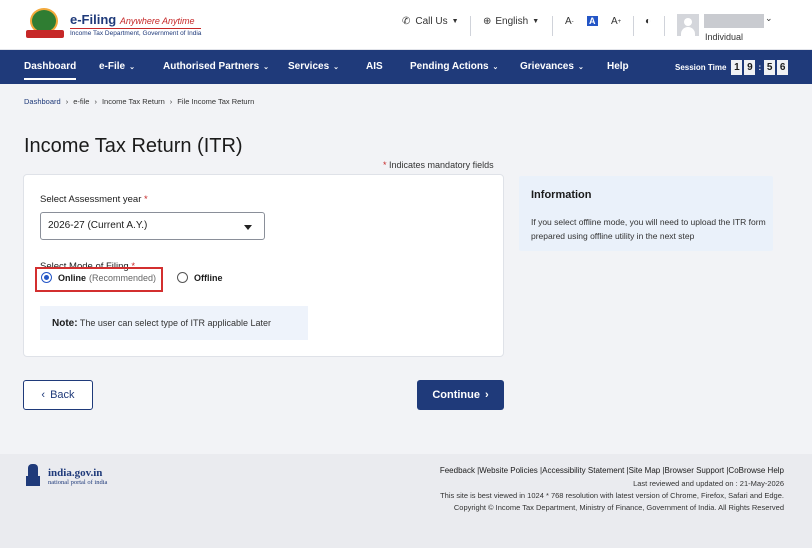  Describe the element at coordinates (770, 67) in the screenshot. I see `timer-digit: 5` at that location.